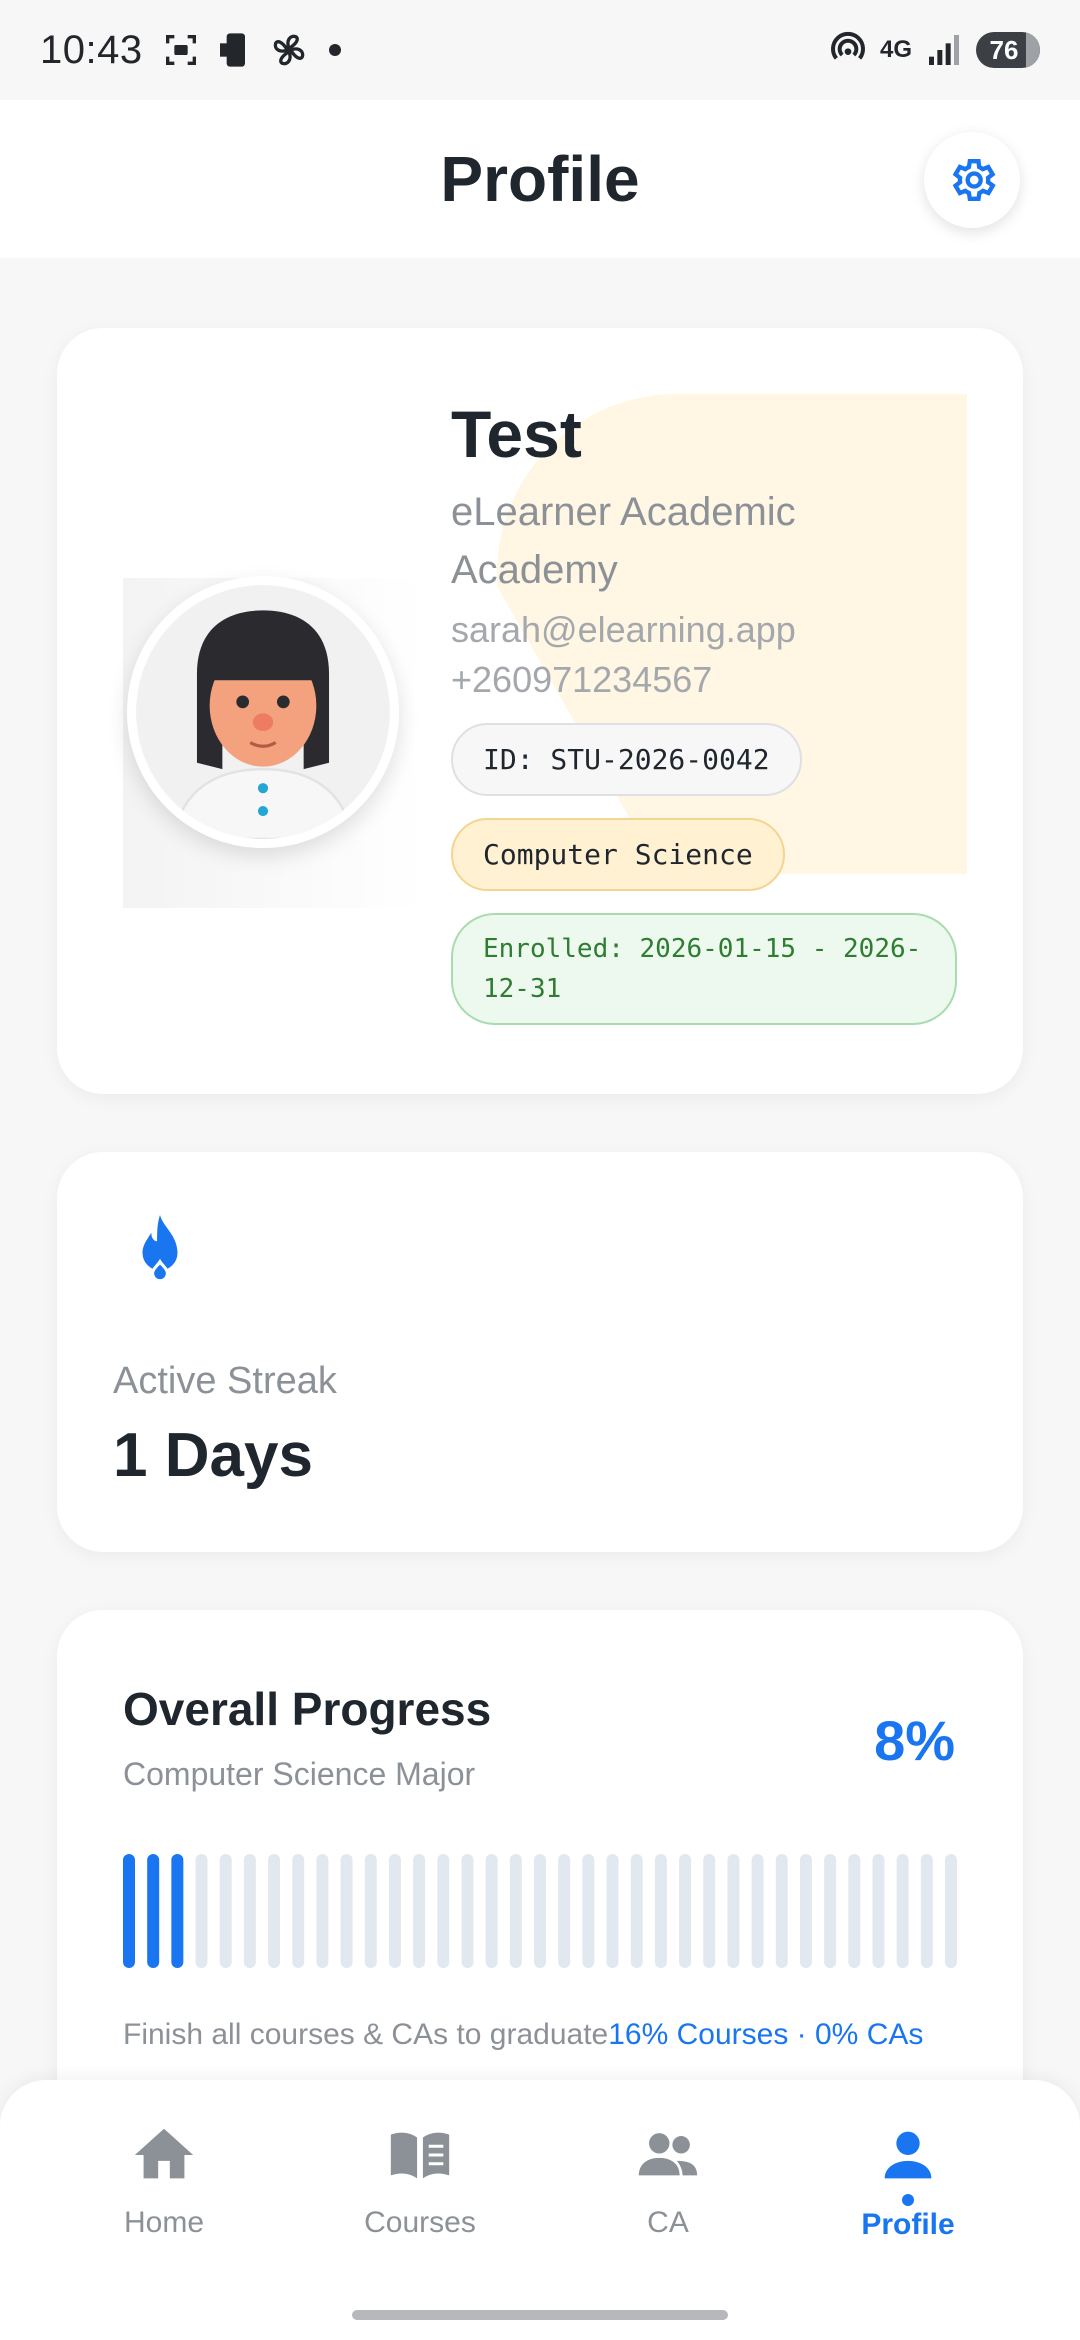 This screenshot has height=2340, width=1080. I want to click on nav-item-profile: Profile, so click(908, 2181).